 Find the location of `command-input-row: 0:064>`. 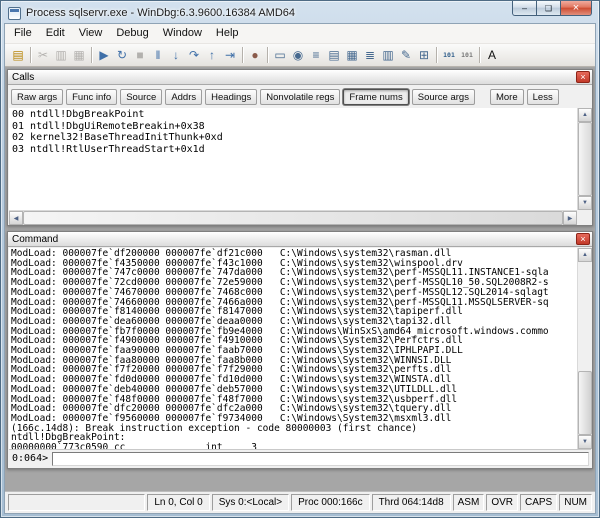

command-input-row: 0:064> is located at coordinates (300, 458).